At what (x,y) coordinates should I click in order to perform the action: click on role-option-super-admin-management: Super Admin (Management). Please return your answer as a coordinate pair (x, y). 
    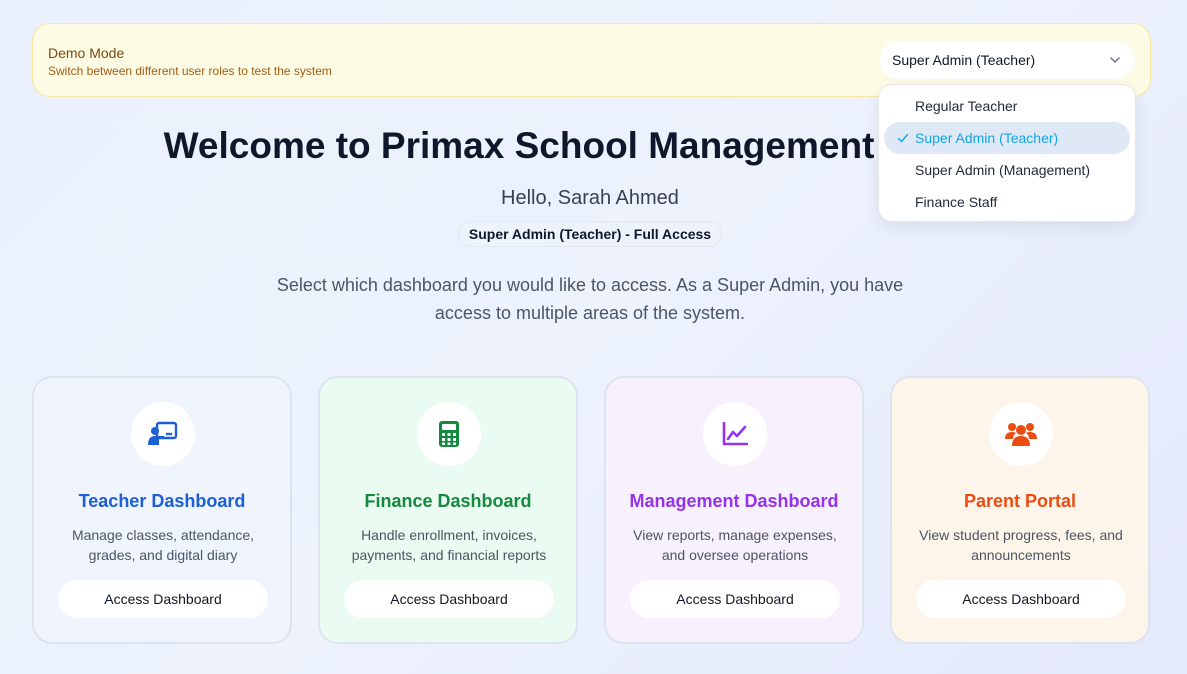
    Looking at the image, I should click on (1007, 170).